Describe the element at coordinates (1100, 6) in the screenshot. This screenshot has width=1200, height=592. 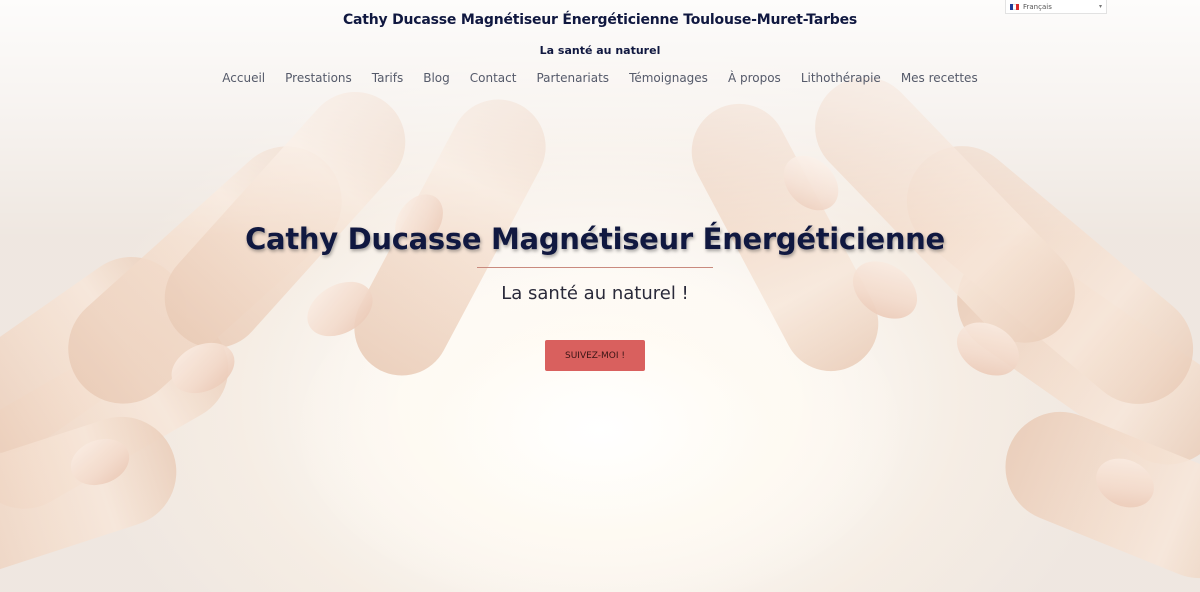
I see `chevron-down-icon: ▾` at that location.